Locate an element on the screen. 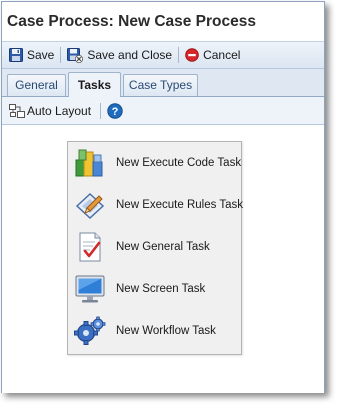 The height and width of the screenshot is (412, 343). cancel-icon is located at coordinates (192, 55).